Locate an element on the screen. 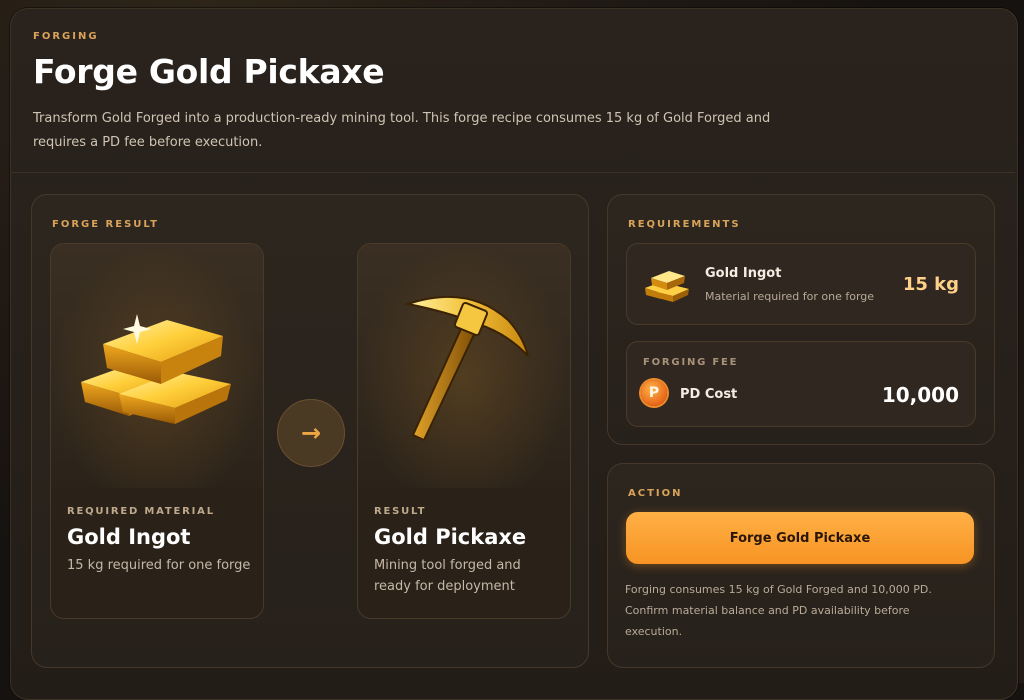  gold-pickaxe-image is located at coordinates (464, 366).